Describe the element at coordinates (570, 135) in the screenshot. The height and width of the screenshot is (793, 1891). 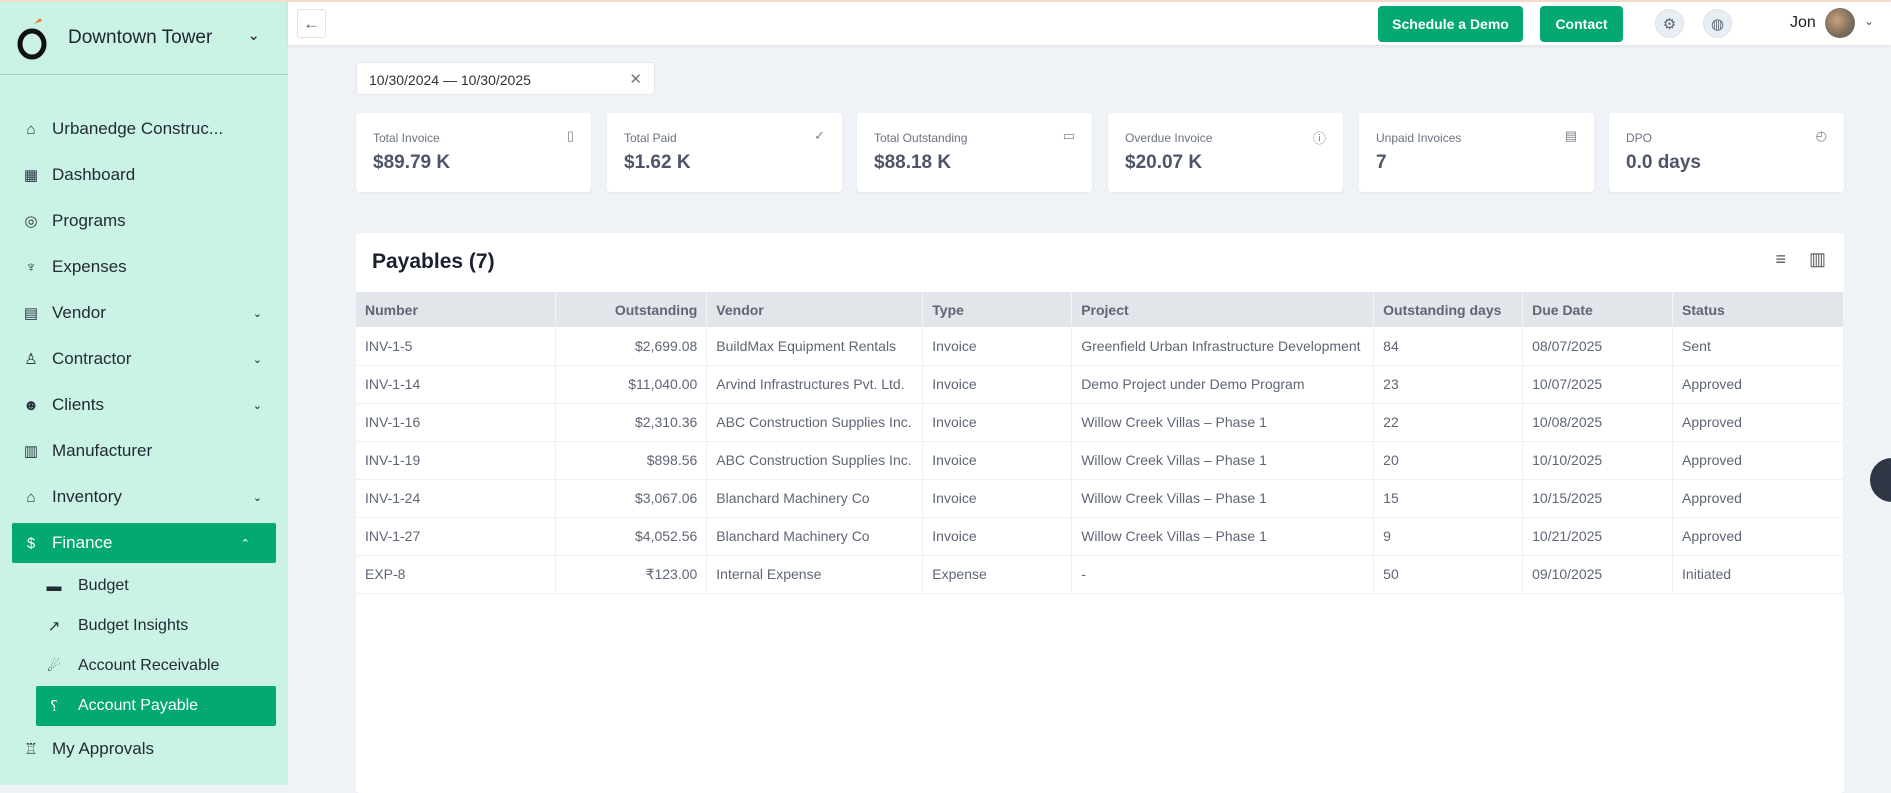
I see `document-icon: ▯` at that location.